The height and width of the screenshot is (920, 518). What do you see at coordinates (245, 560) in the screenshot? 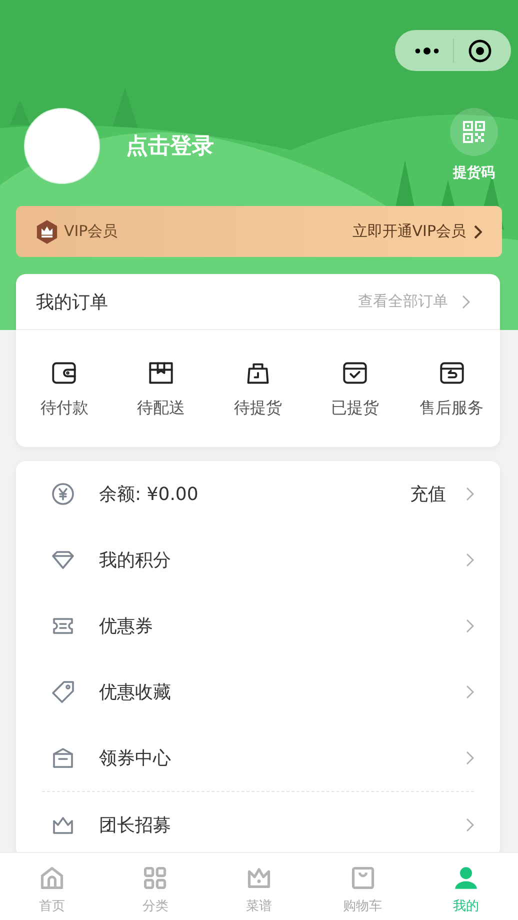
I see `menu-item: 我的积分` at bounding box center [245, 560].